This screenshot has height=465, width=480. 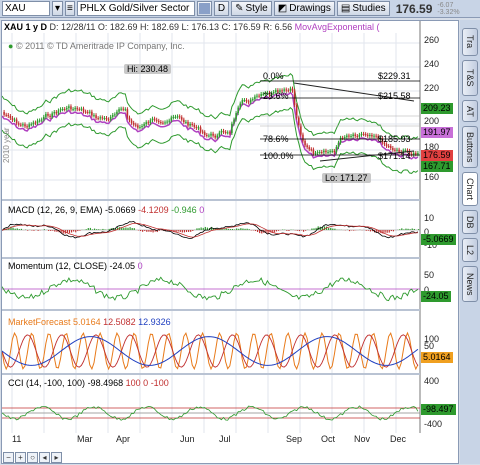 What do you see at coordinates (470, 250) in the screenshot?
I see `tab-l2: L2` at bounding box center [470, 250].